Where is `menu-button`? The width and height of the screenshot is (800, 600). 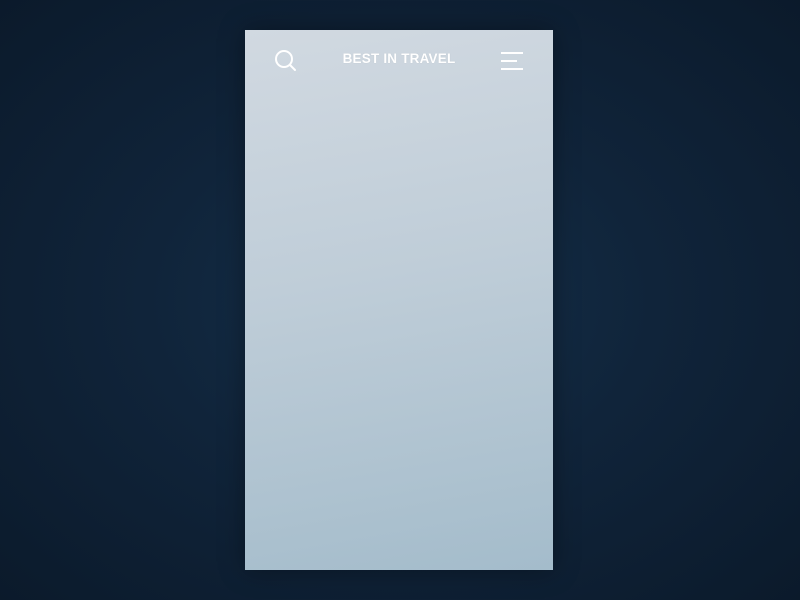 menu-button is located at coordinates (513, 61).